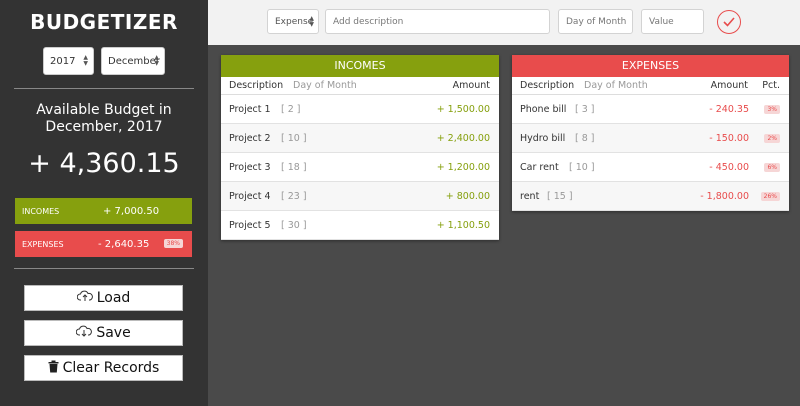  What do you see at coordinates (294, 225) in the screenshot?
I see `income-day: [ 30 ]` at bounding box center [294, 225].